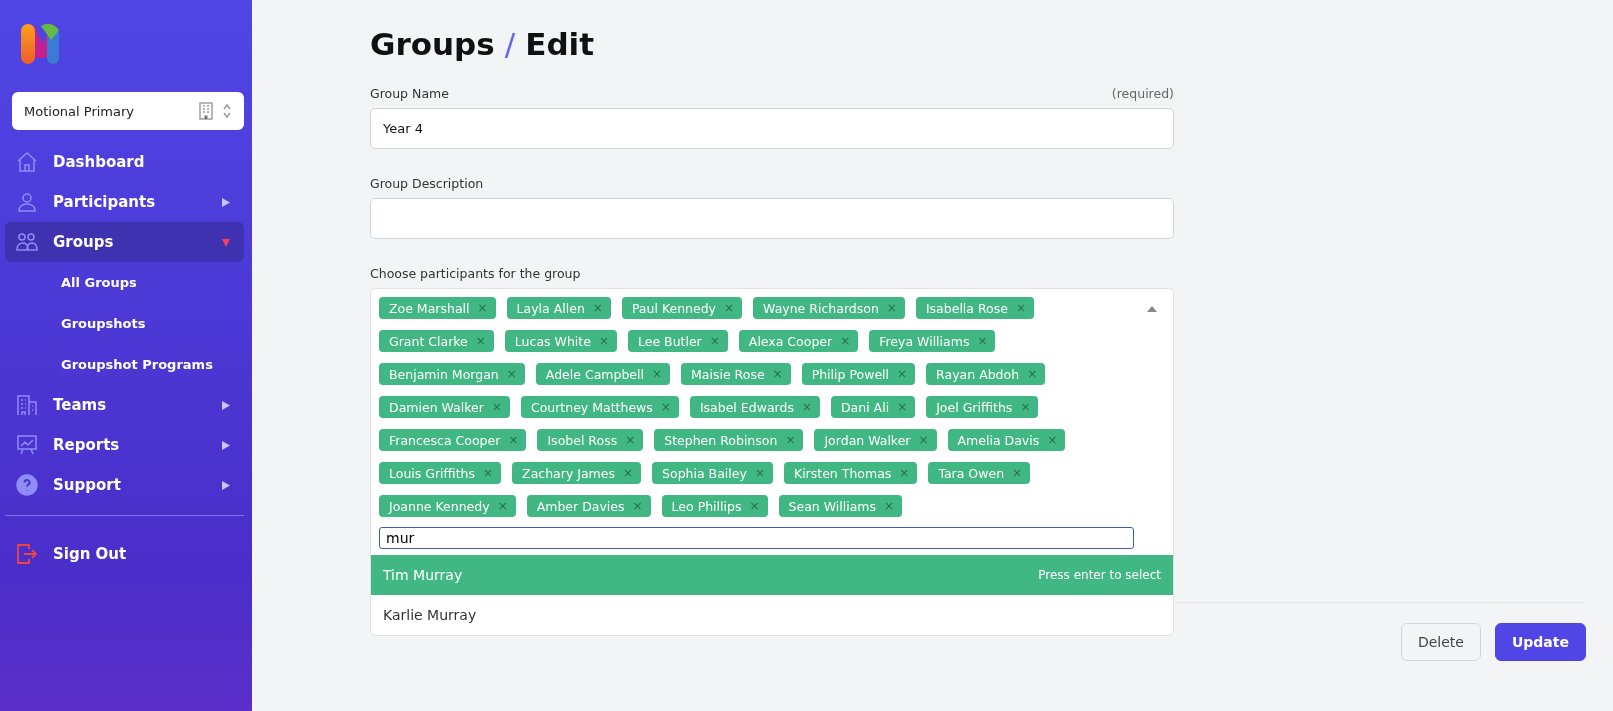 The image size is (1613, 711). Describe the element at coordinates (669, 341) in the screenshot. I see `tag-label: Lee Butler` at that location.